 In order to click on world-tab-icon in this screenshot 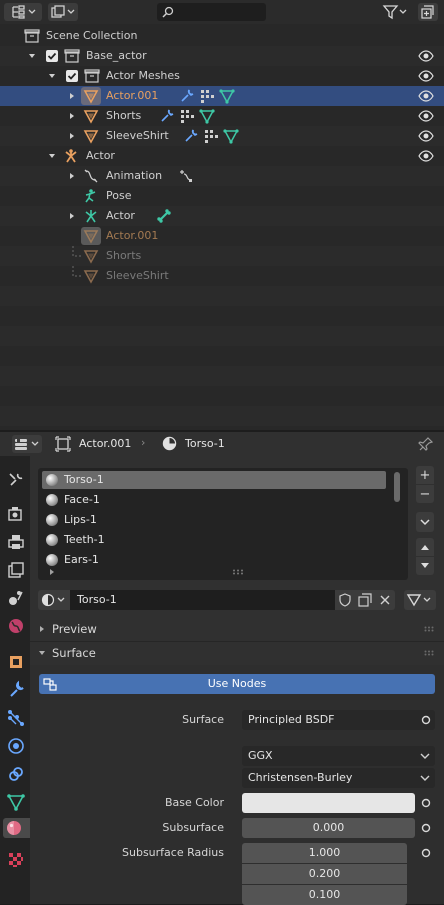, I will do `click(16, 626)`.